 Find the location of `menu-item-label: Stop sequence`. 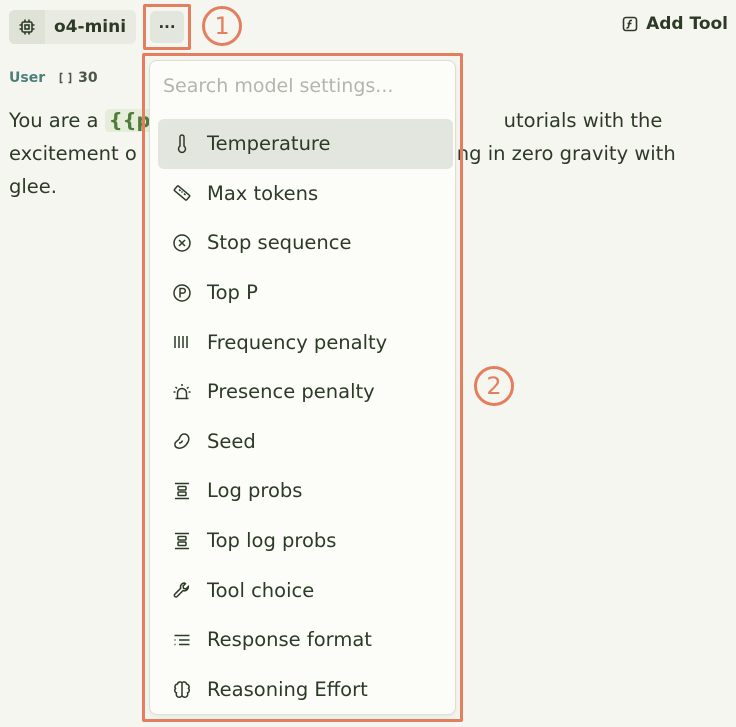

menu-item-label: Stop sequence is located at coordinates (279, 243).